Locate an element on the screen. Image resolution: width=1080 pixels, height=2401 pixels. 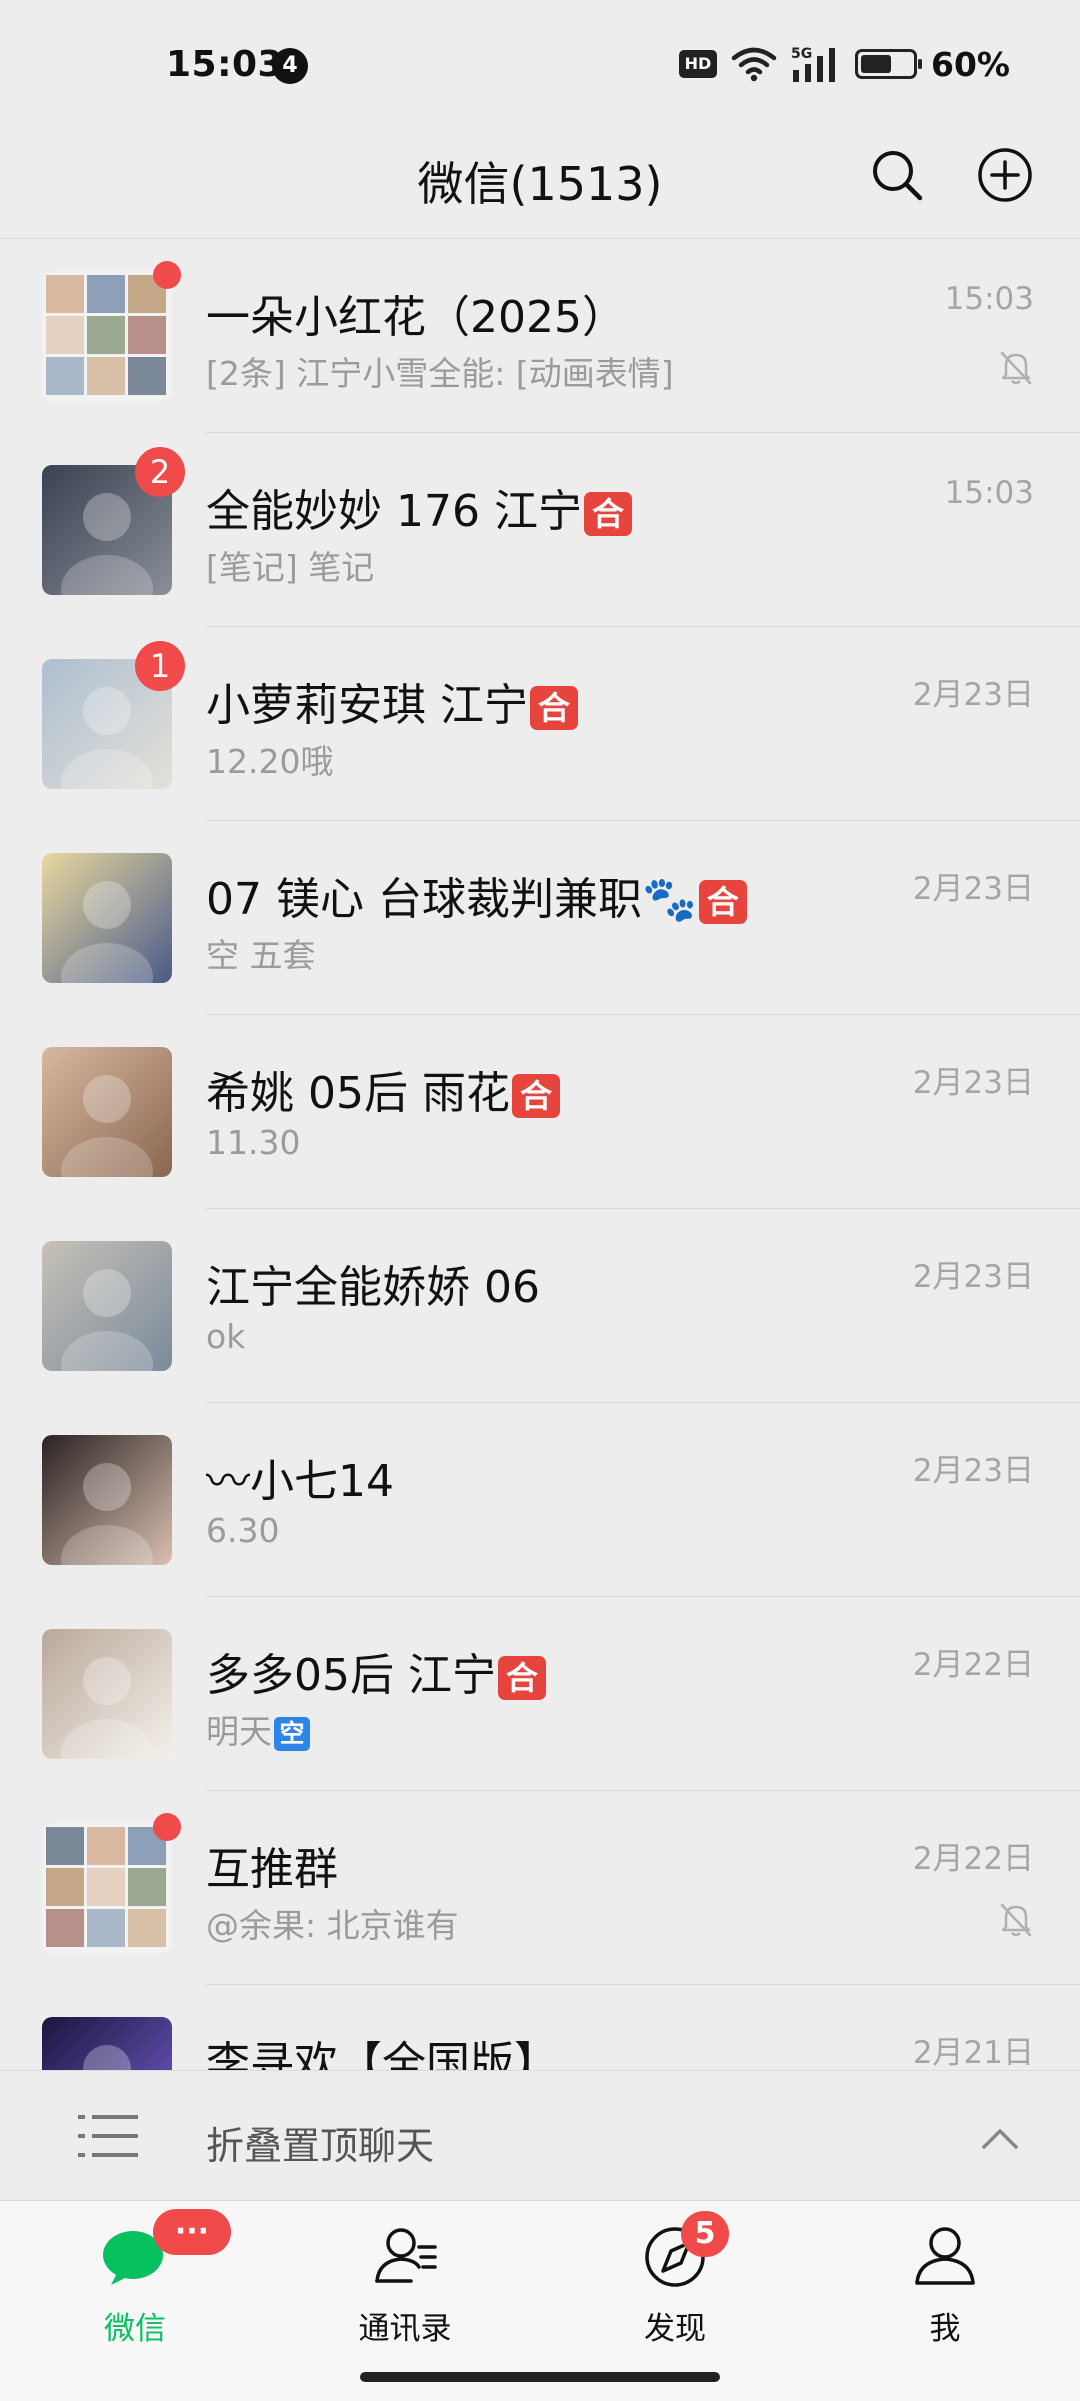
chat-preview: [笔记] 笔记 is located at coordinates (290, 565).